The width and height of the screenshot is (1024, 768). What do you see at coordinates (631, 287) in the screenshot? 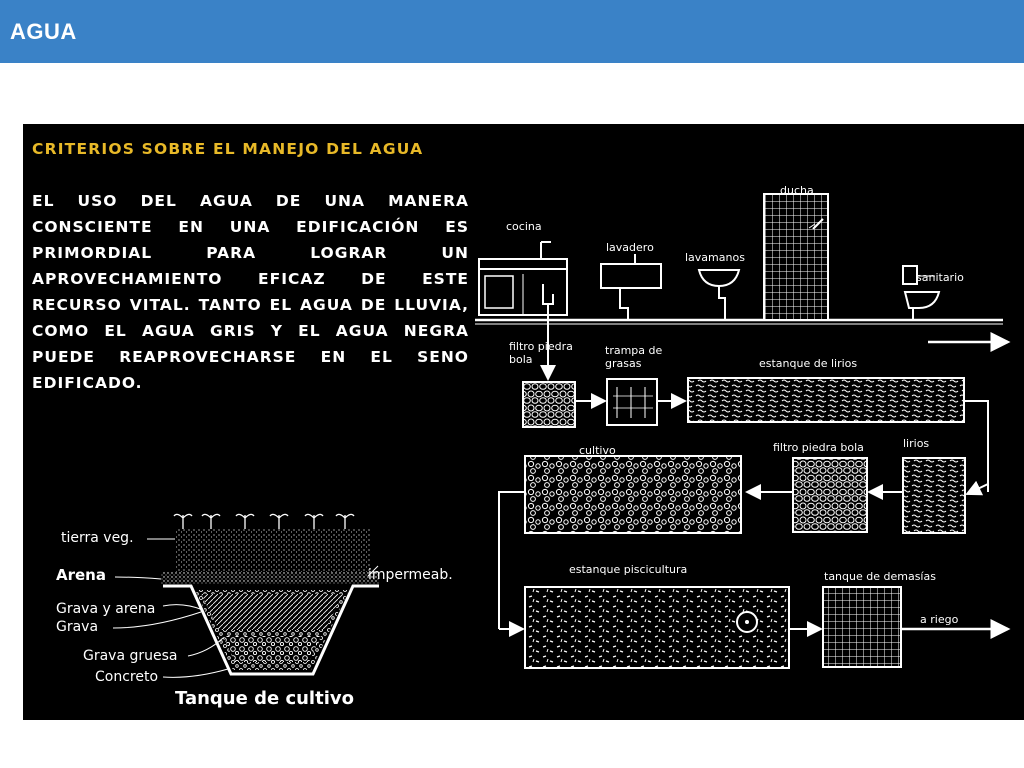
I see `laundry-sink-icon` at bounding box center [631, 287].